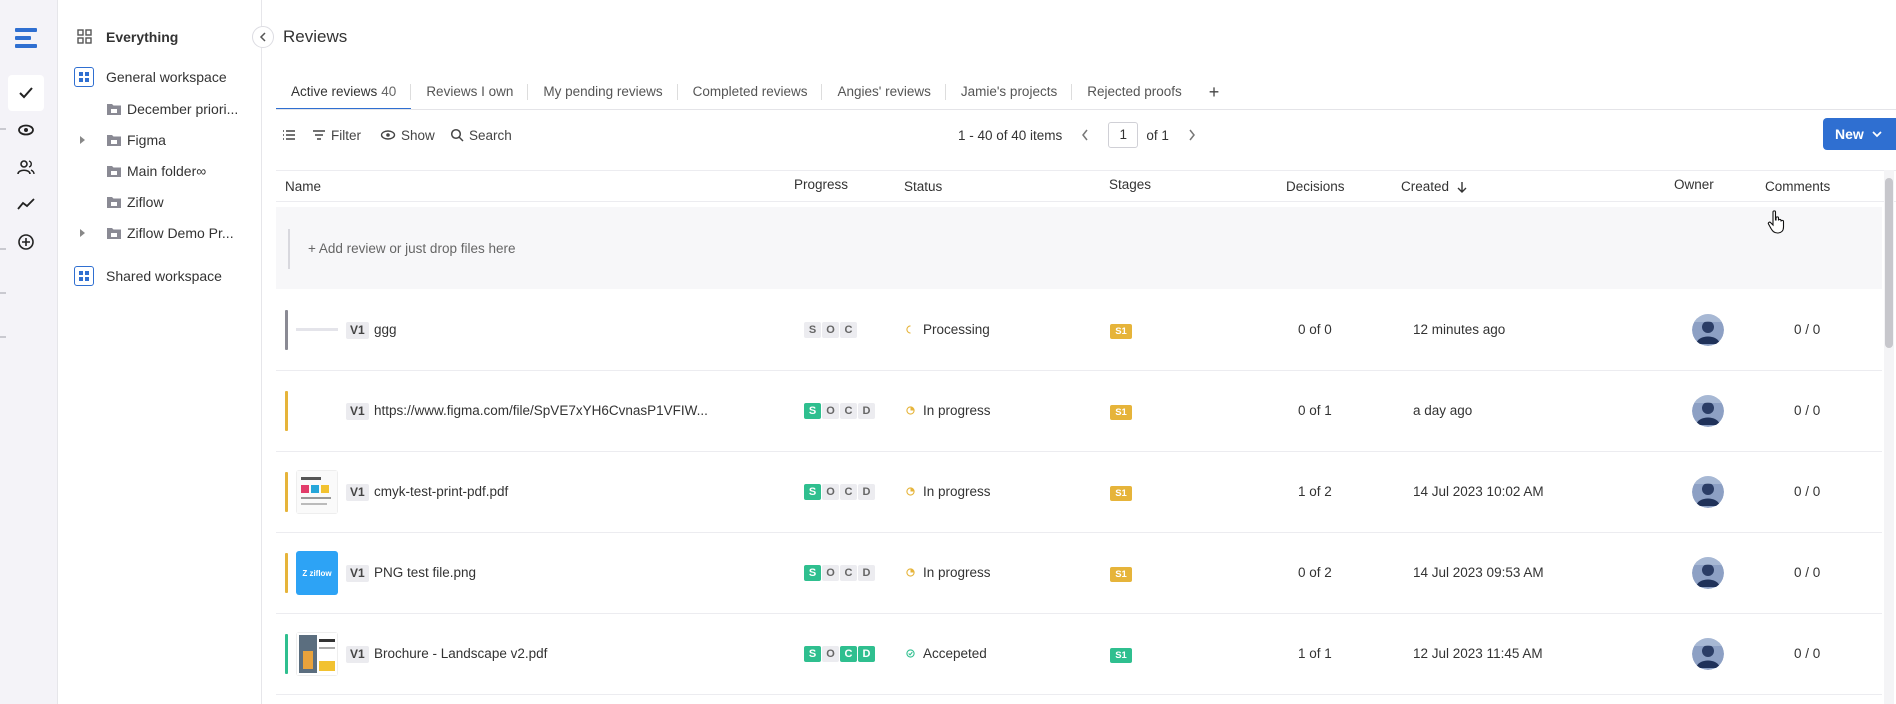 This screenshot has width=1896, height=704. What do you see at coordinates (160, 276) in the screenshot?
I see `sidebar-item-shared-workspace: Shared workspace` at bounding box center [160, 276].